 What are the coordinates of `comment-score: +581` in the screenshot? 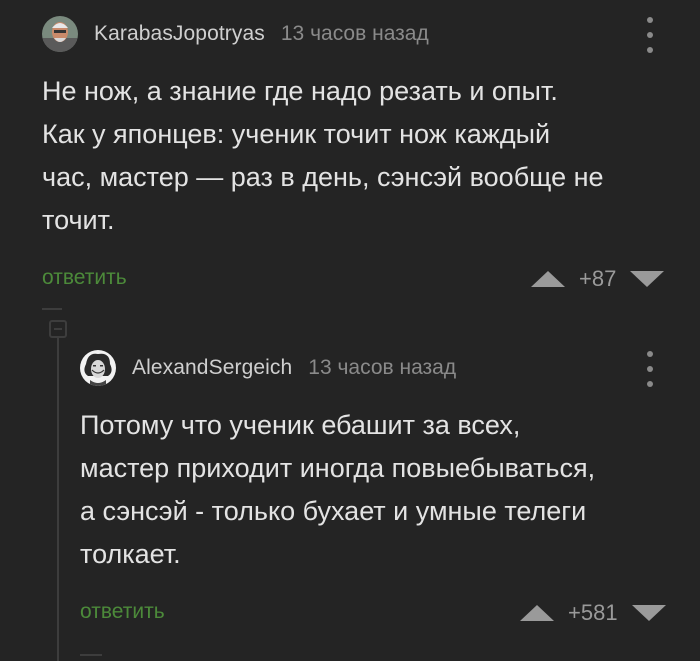 It's located at (593, 612).